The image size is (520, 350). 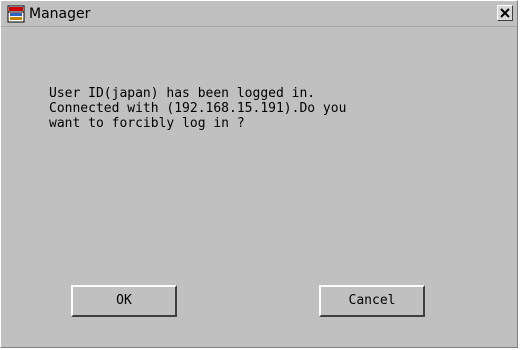 I want to click on close-button, so click(x=505, y=13).